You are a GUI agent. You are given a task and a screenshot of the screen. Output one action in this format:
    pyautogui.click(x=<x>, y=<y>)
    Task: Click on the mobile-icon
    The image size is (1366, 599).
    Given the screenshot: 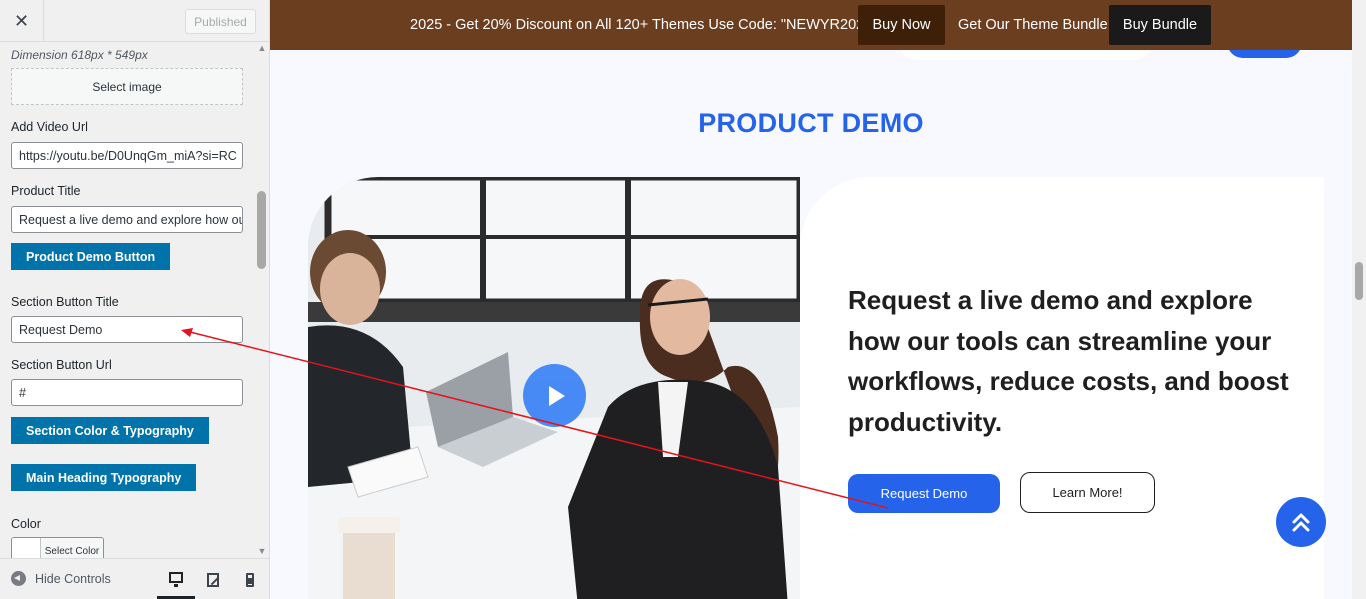 What is the action you would take?
    pyautogui.click(x=250, y=579)
    